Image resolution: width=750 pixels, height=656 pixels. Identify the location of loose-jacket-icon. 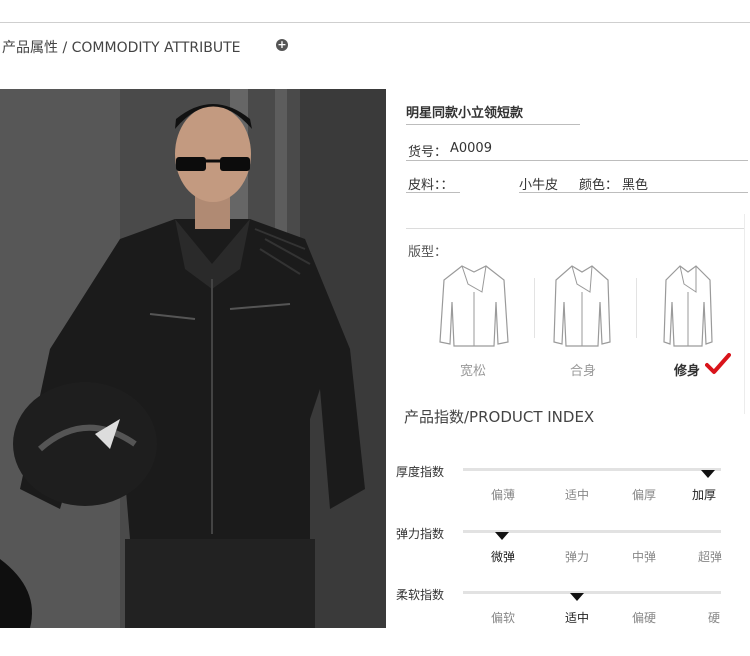
(474, 306).